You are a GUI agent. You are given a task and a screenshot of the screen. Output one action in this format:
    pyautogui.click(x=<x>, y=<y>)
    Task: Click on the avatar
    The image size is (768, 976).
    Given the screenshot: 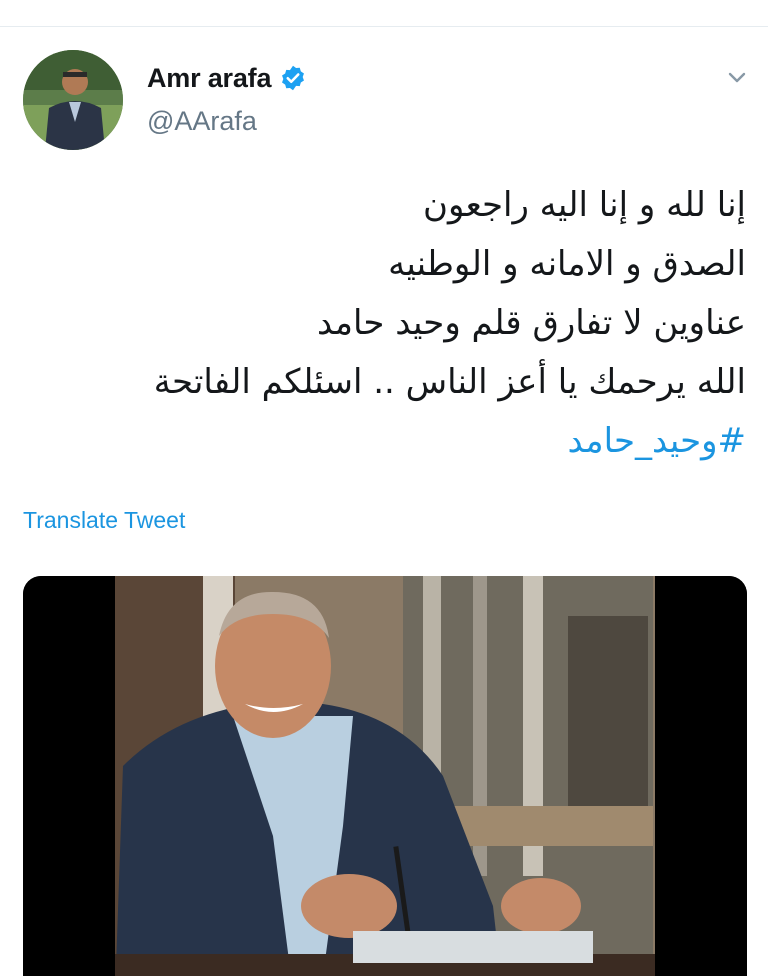 What is the action you would take?
    pyautogui.click(x=73, y=100)
    